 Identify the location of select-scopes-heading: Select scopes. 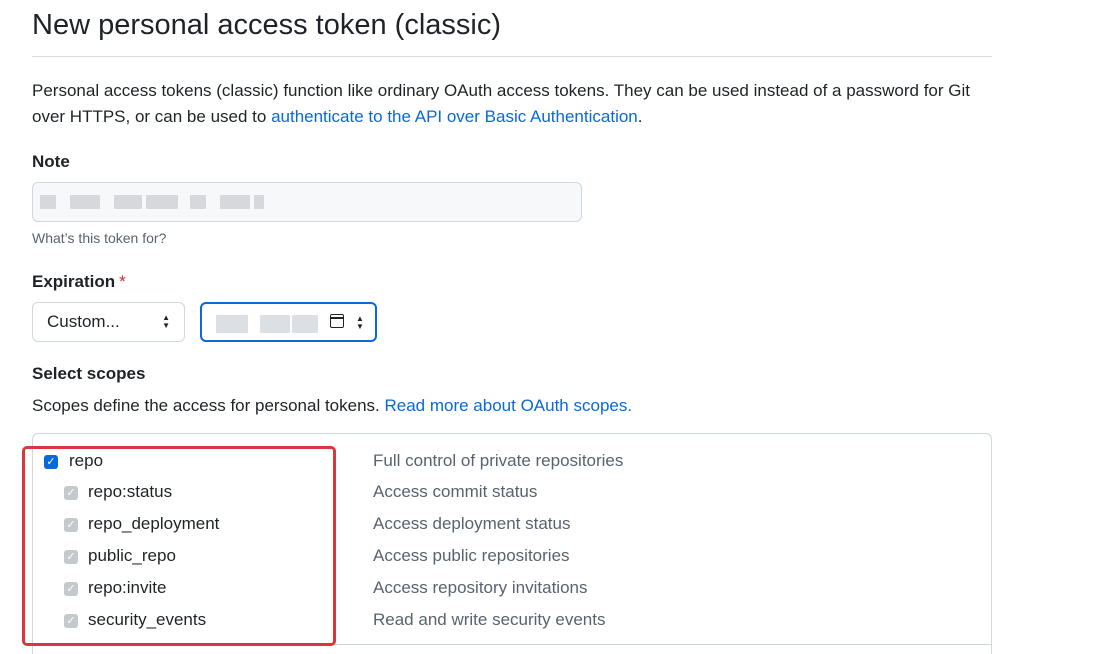
(89, 373).